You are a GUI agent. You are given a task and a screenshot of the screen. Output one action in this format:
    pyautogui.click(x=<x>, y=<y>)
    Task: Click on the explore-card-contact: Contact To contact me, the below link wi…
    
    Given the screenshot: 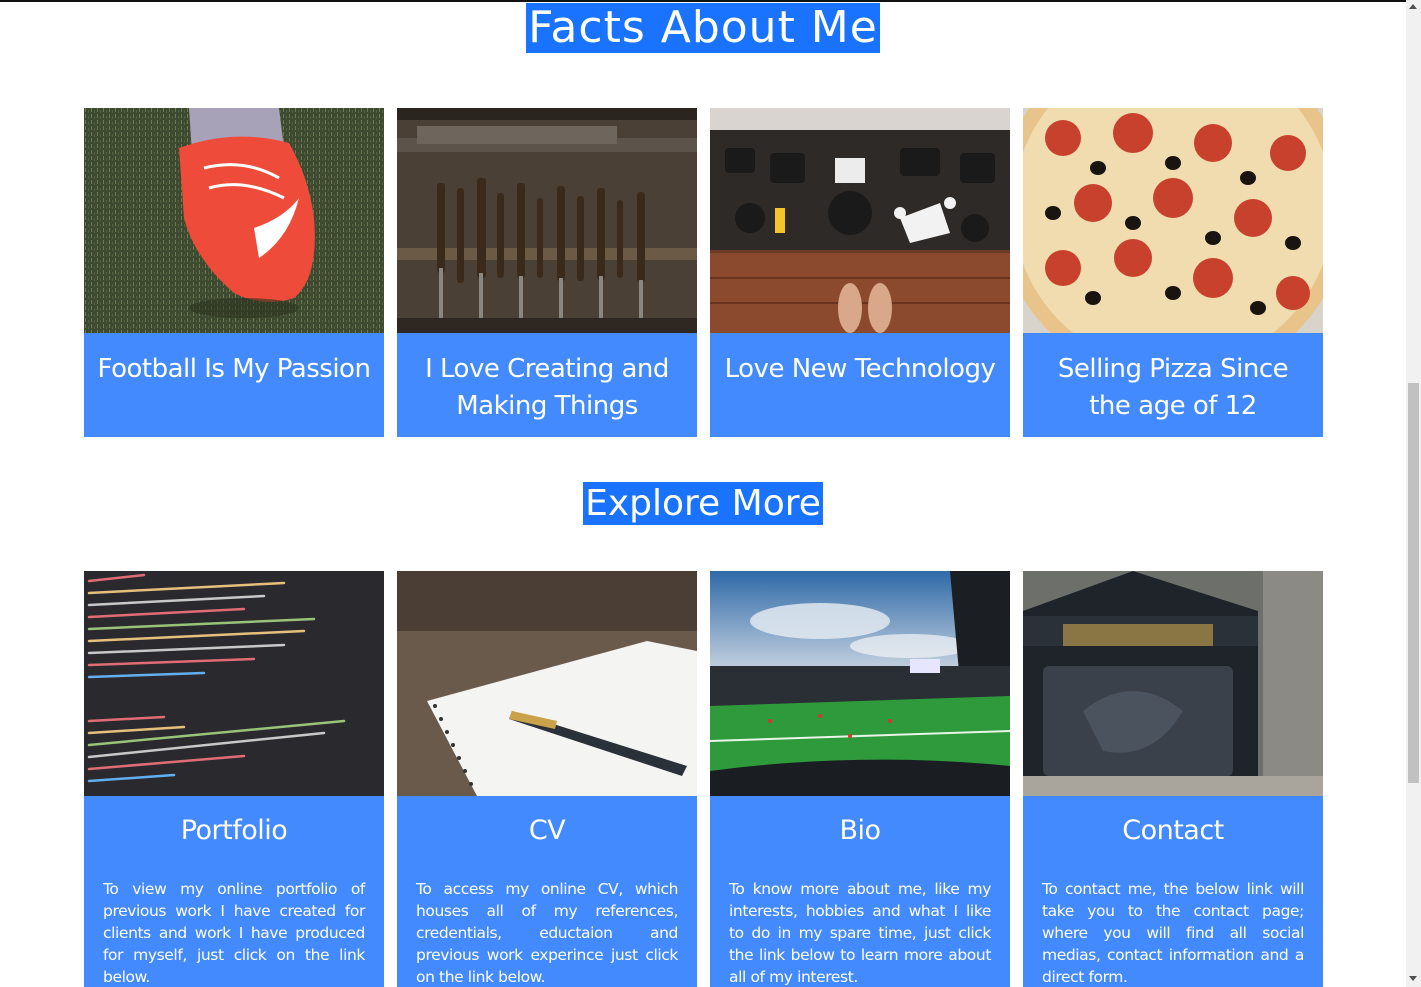 What is the action you would take?
    pyautogui.click(x=1173, y=779)
    